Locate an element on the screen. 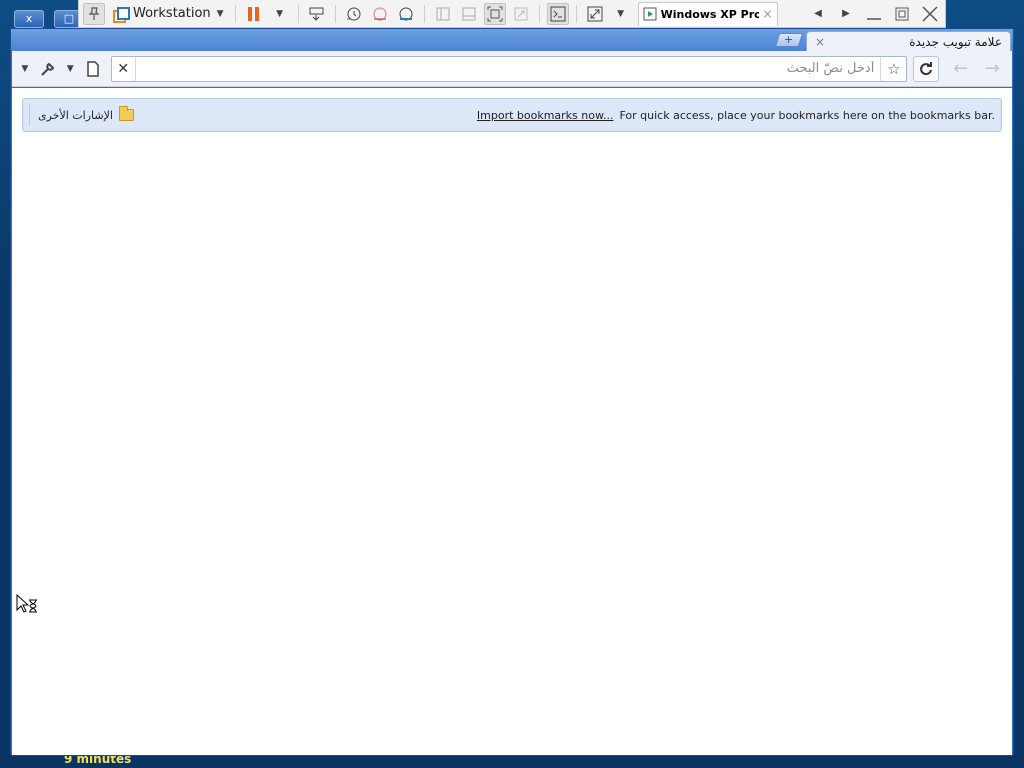  reload-icon is located at coordinates (926, 68).